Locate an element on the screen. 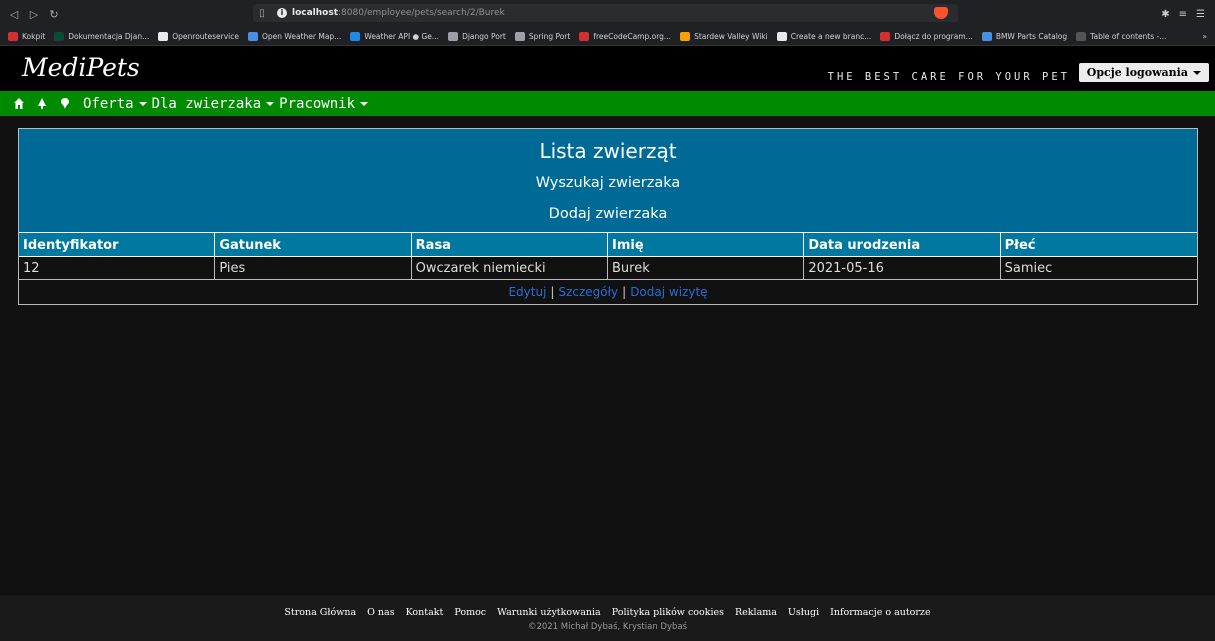 The width and height of the screenshot is (1215, 641). footer-link-terms: Warunki użytkowania is located at coordinates (549, 612).